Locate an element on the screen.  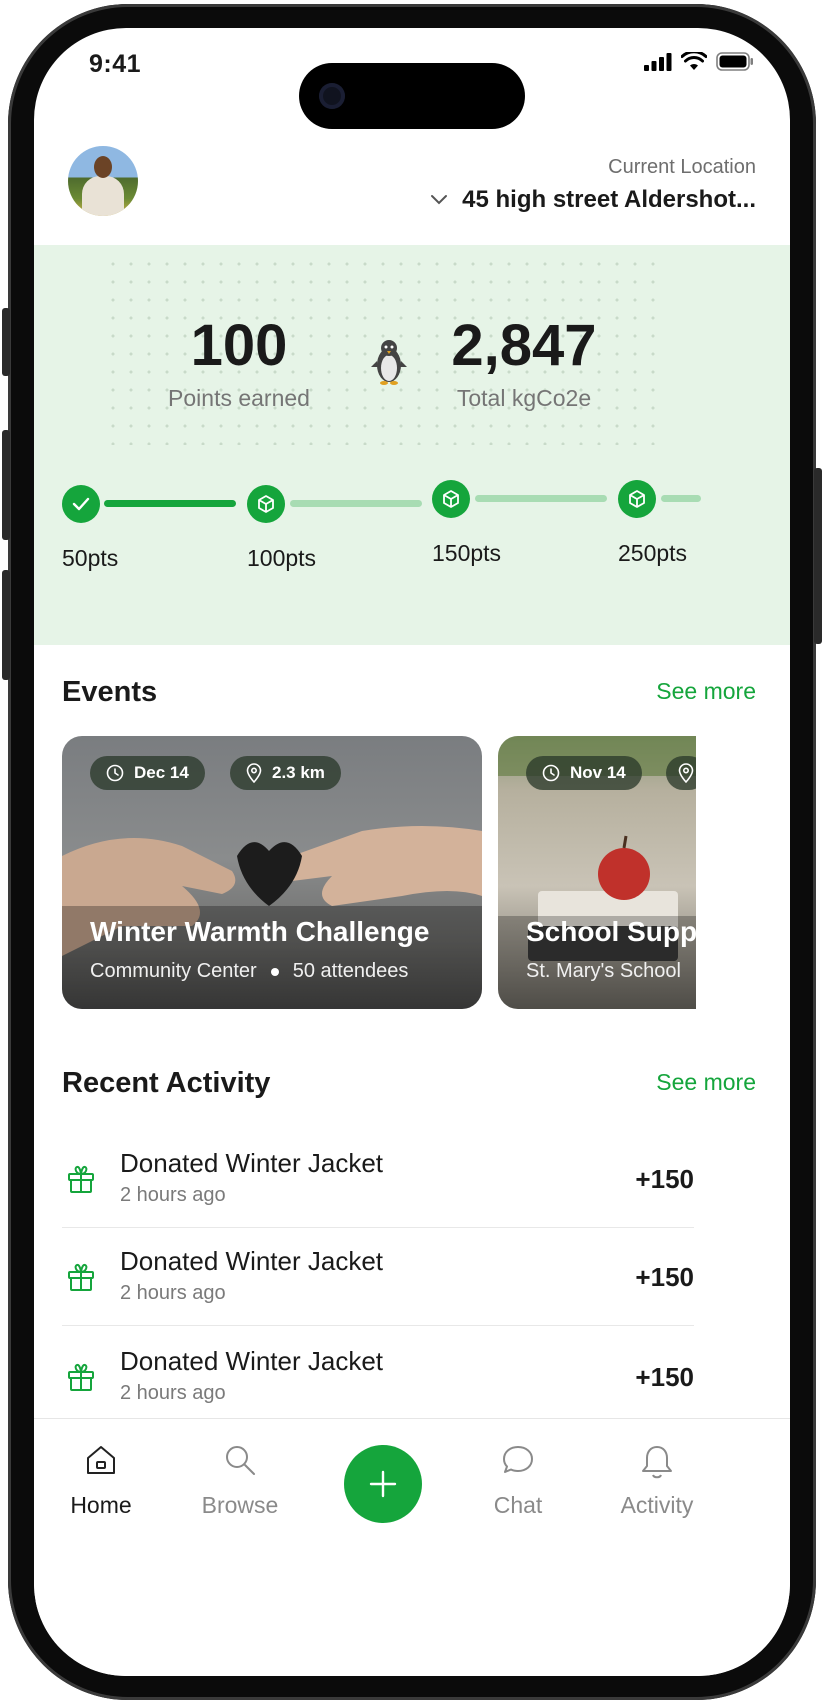
avatar is located at coordinates (103, 181).